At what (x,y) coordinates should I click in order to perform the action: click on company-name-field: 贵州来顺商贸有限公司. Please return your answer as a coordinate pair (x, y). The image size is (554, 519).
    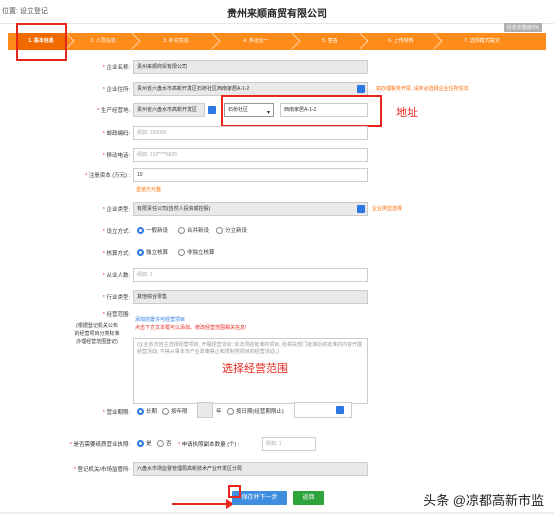
    Looking at the image, I should click on (250, 67).